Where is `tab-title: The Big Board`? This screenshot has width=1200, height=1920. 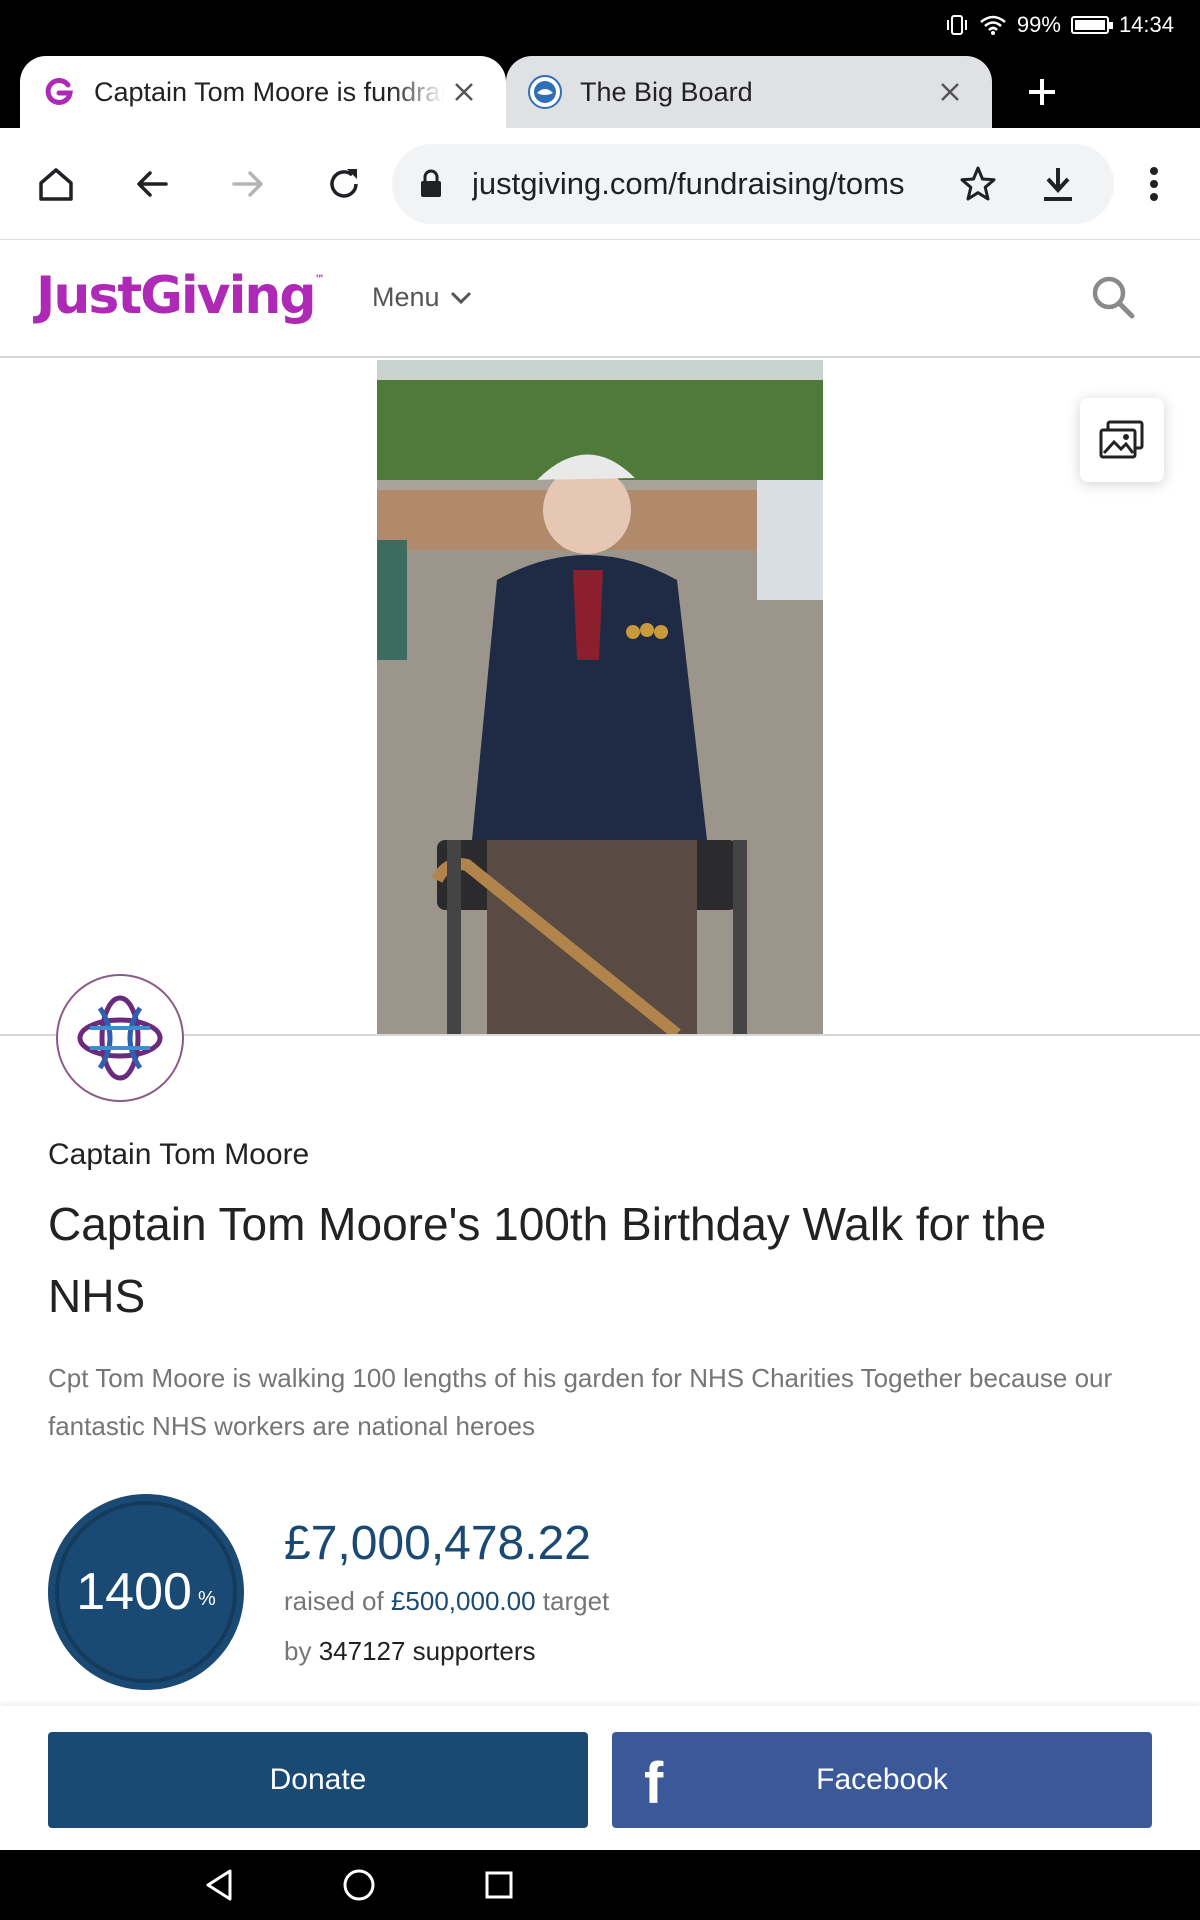 tab-title: The Big Board is located at coordinates (666, 91).